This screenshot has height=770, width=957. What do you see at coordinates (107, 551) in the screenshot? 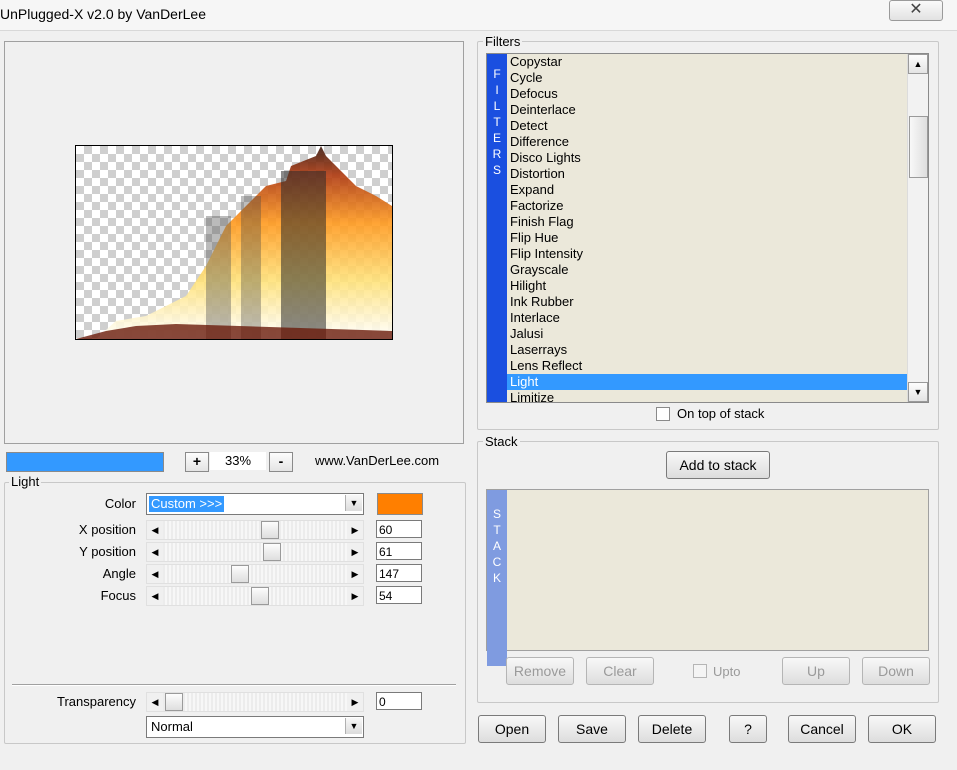
I see `y-position-label: Y position` at bounding box center [107, 551].